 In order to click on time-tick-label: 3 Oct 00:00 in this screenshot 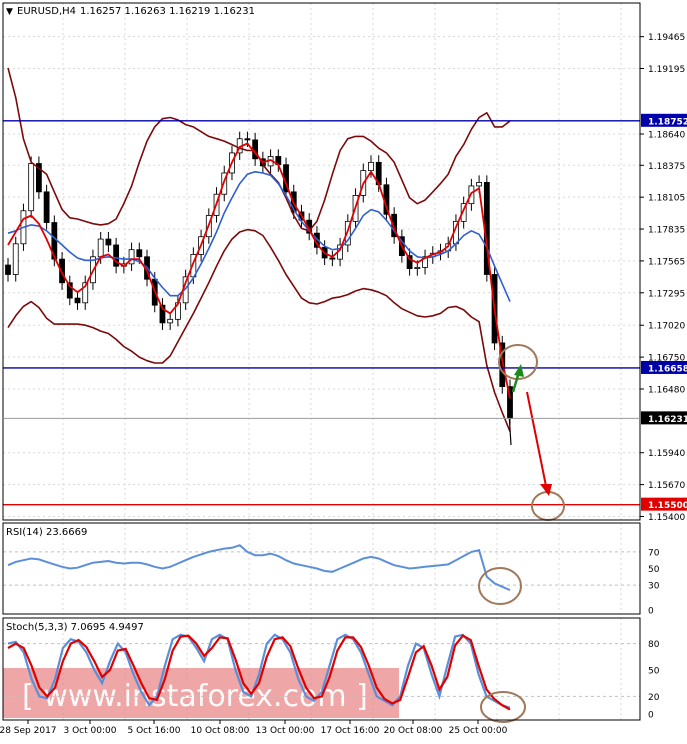, I will do `click(90, 731)`.